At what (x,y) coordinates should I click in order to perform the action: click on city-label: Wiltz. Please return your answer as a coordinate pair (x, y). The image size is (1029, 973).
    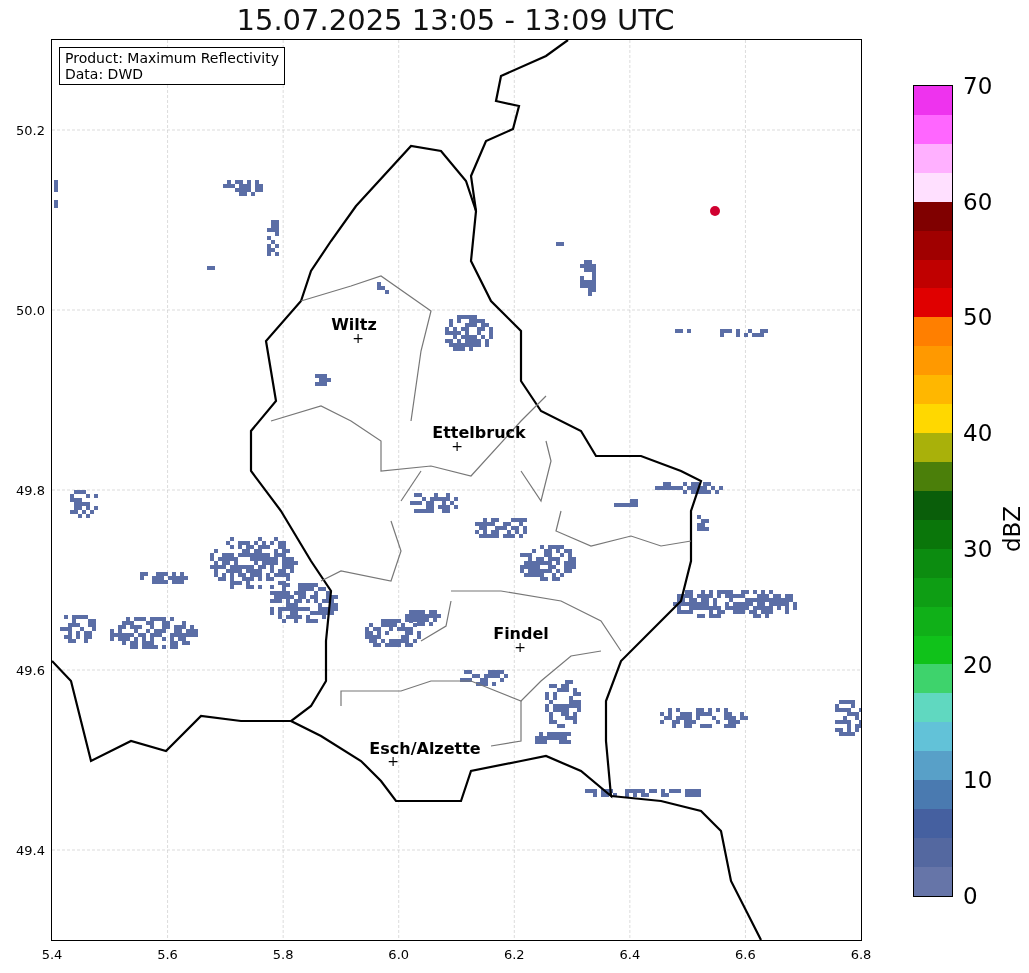
    Looking at the image, I should click on (354, 324).